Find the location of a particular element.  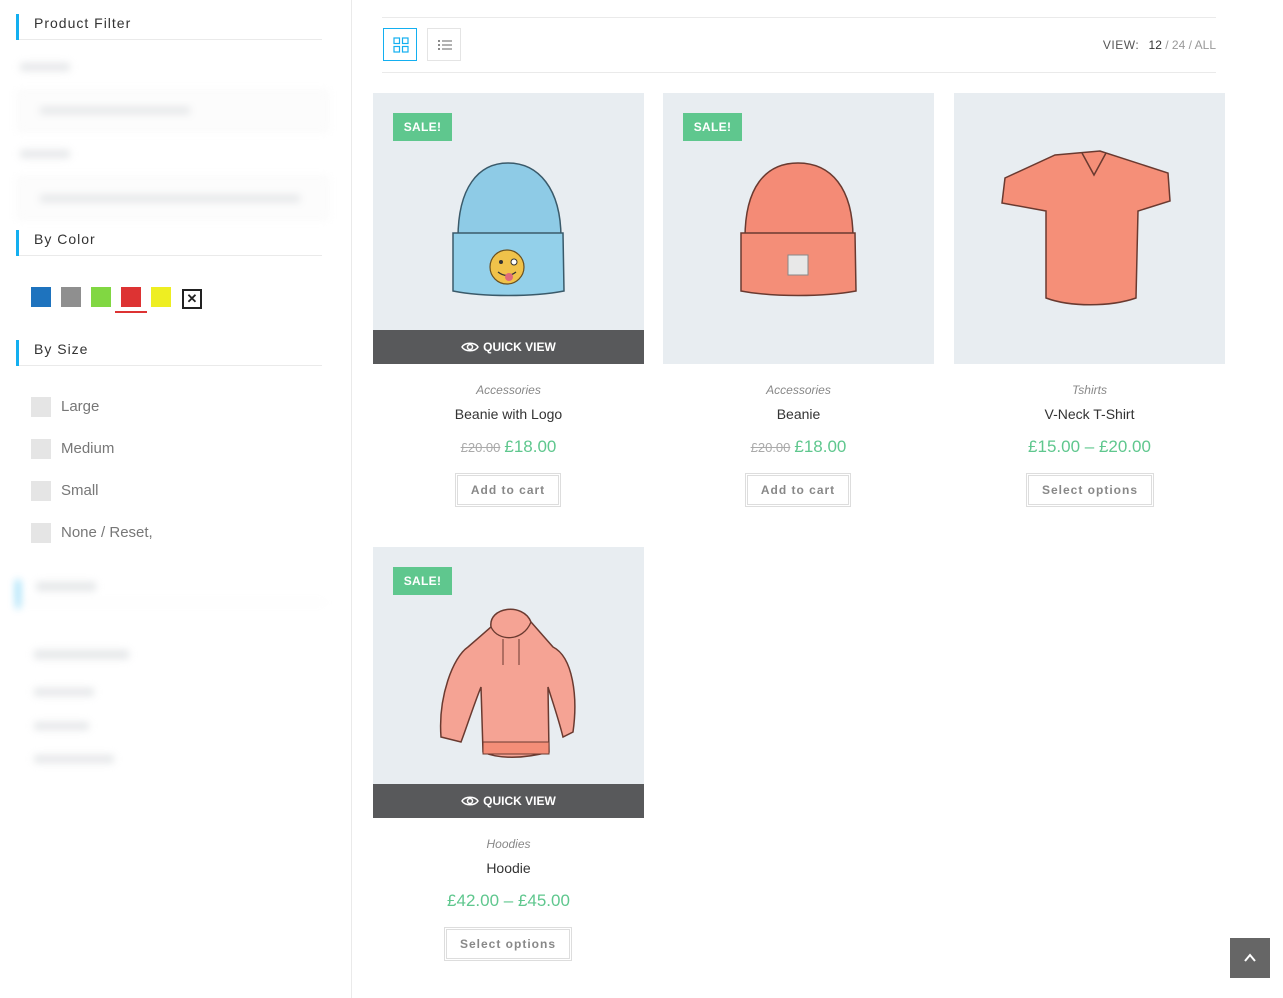

swatch-gray is located at coordinates (71, 297).